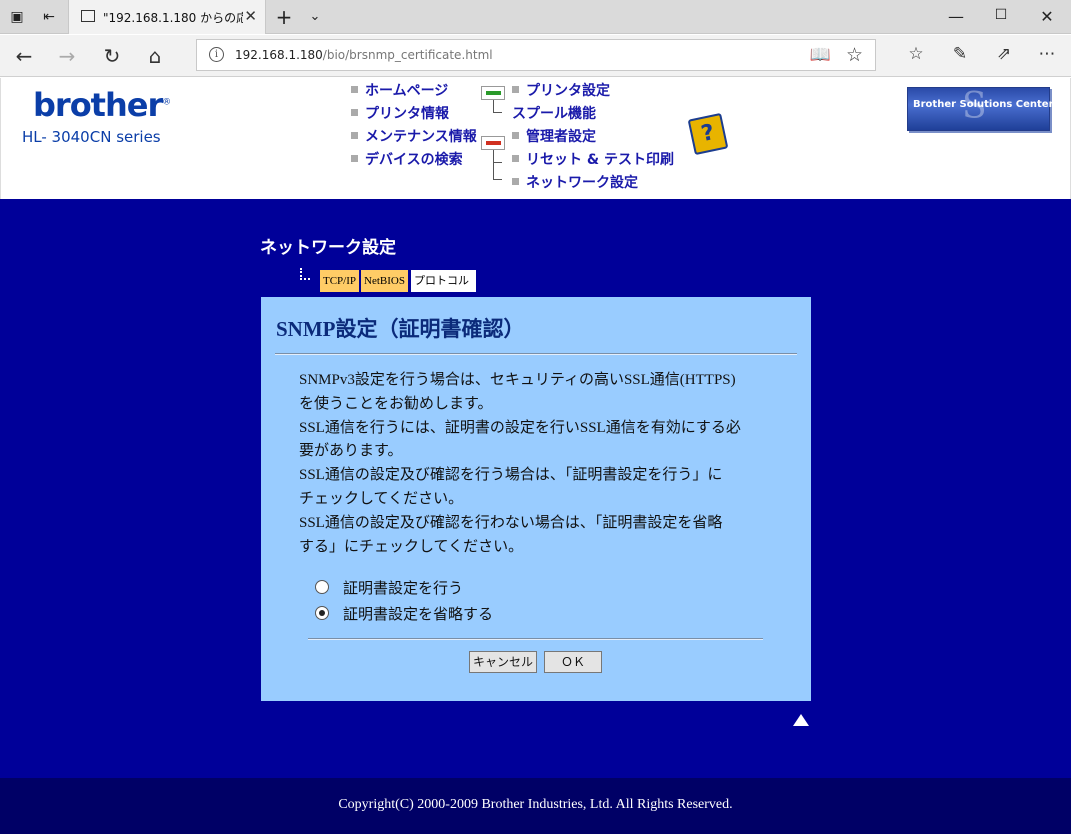 This screenshot has height=834, width=1071. Describe the element at coordinates (17, 17) in the screenshot. I see `tab-manager-icon: ▣` at that location.